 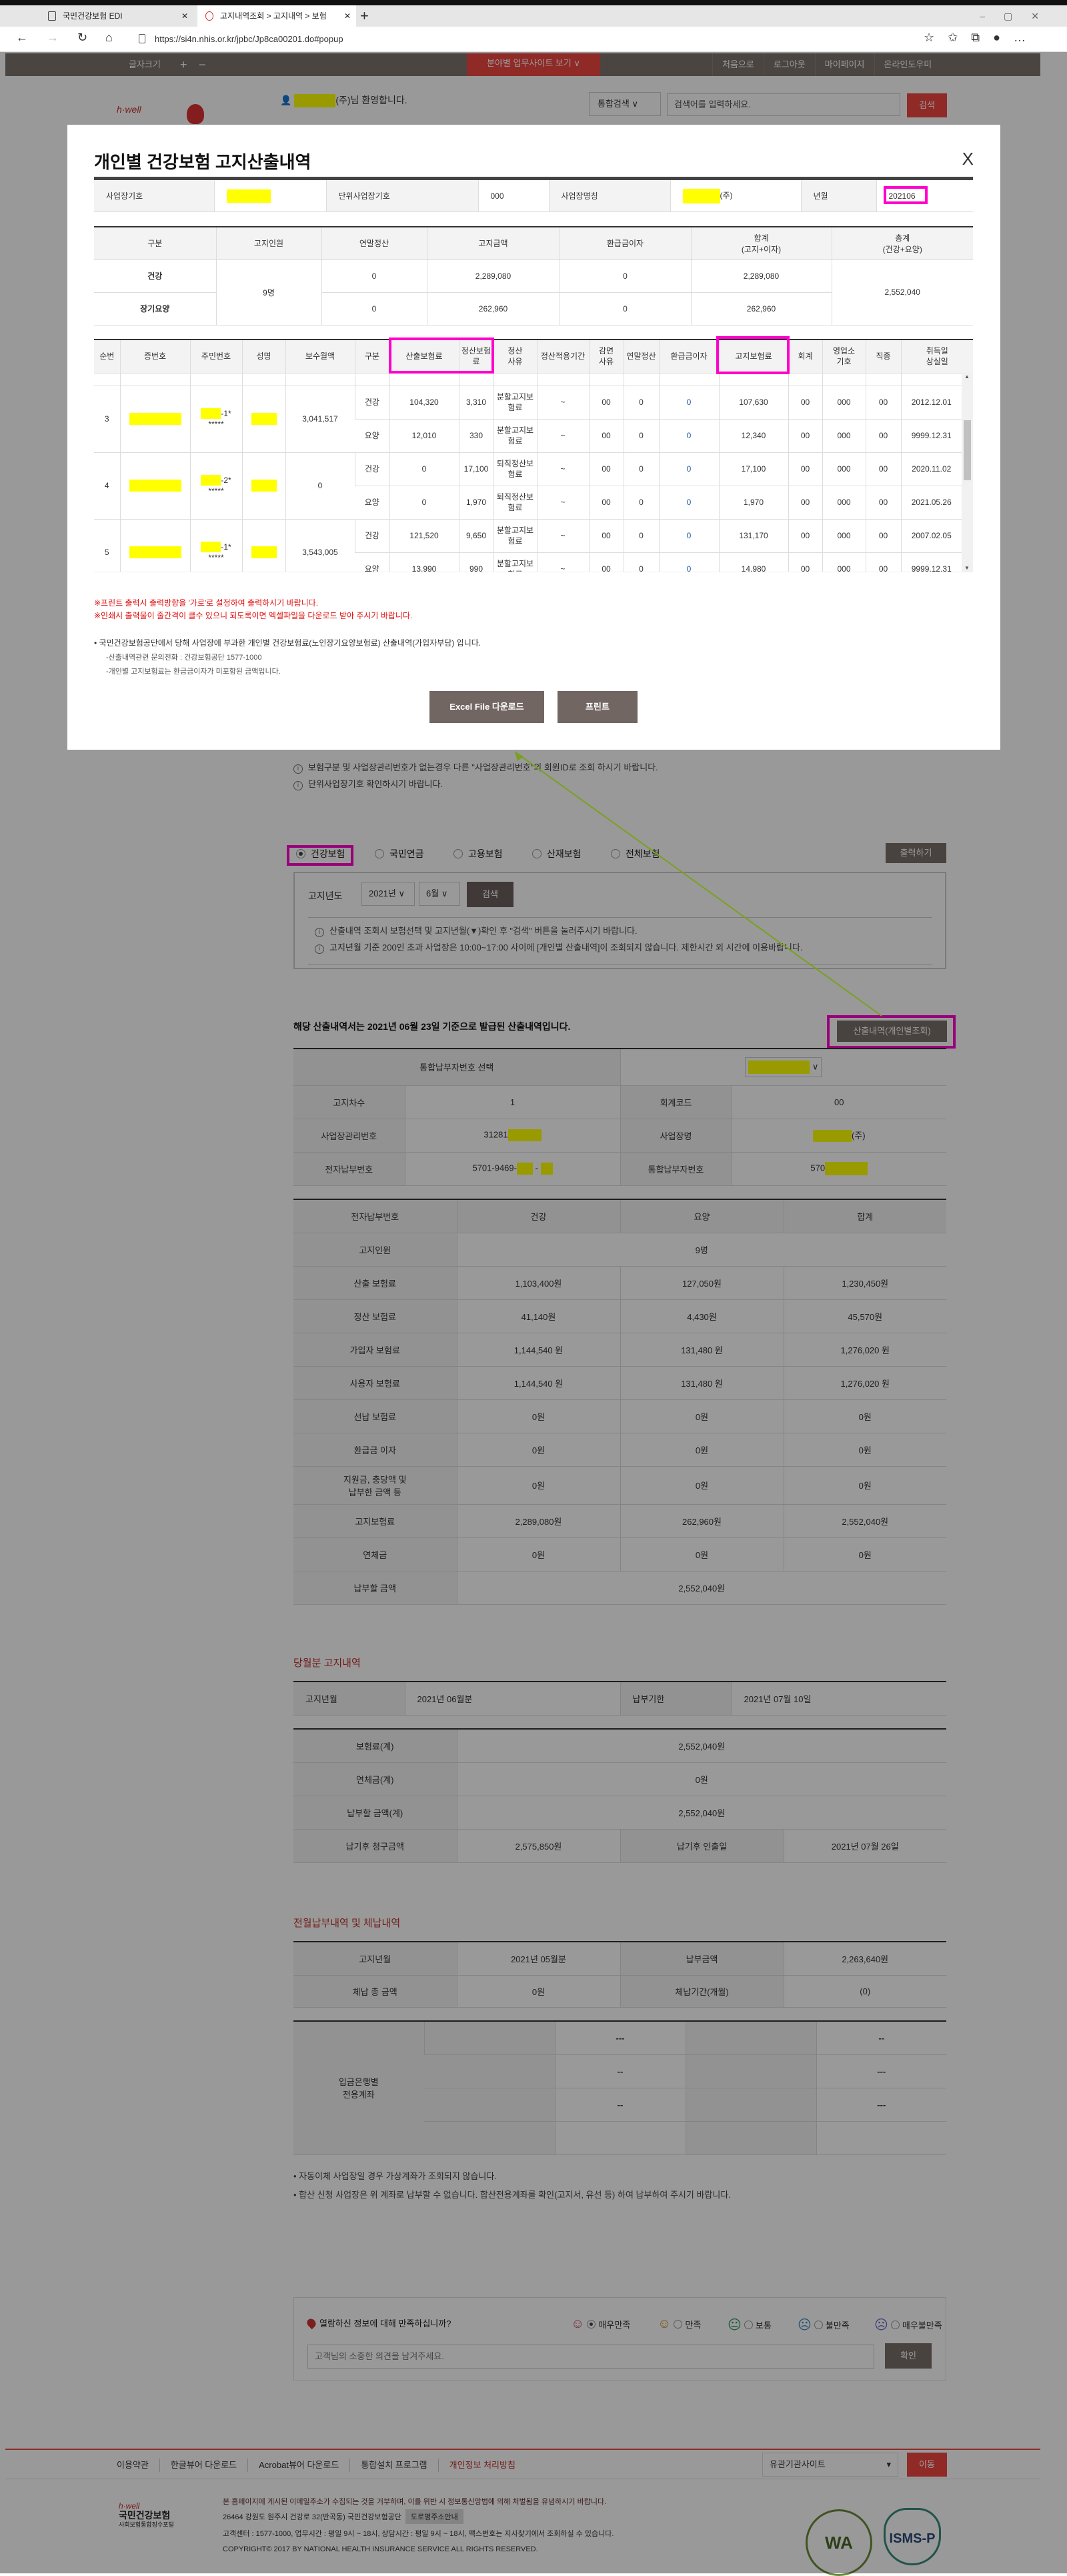 What do you see at coordinates (937, 357) in the screenshot?
I see `column-header: 취득일 상실일` at bounding box center [937, 357].